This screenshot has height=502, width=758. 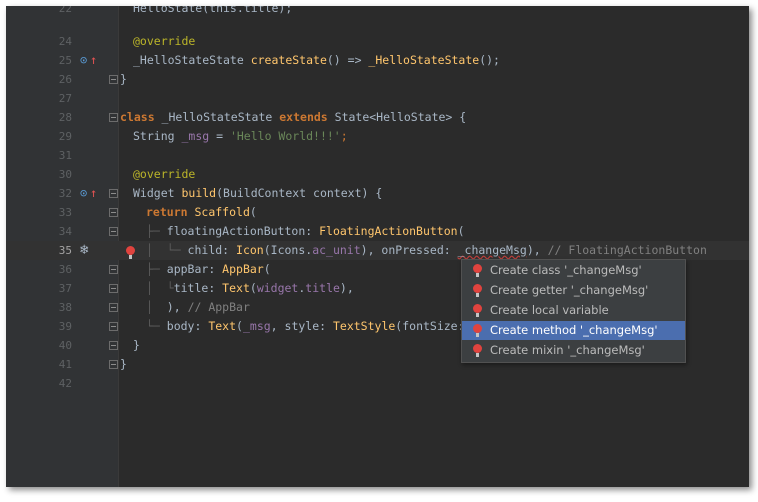 I want to click on code-text: │ └title: Text(widget.title),, so click(x=250, y=288).